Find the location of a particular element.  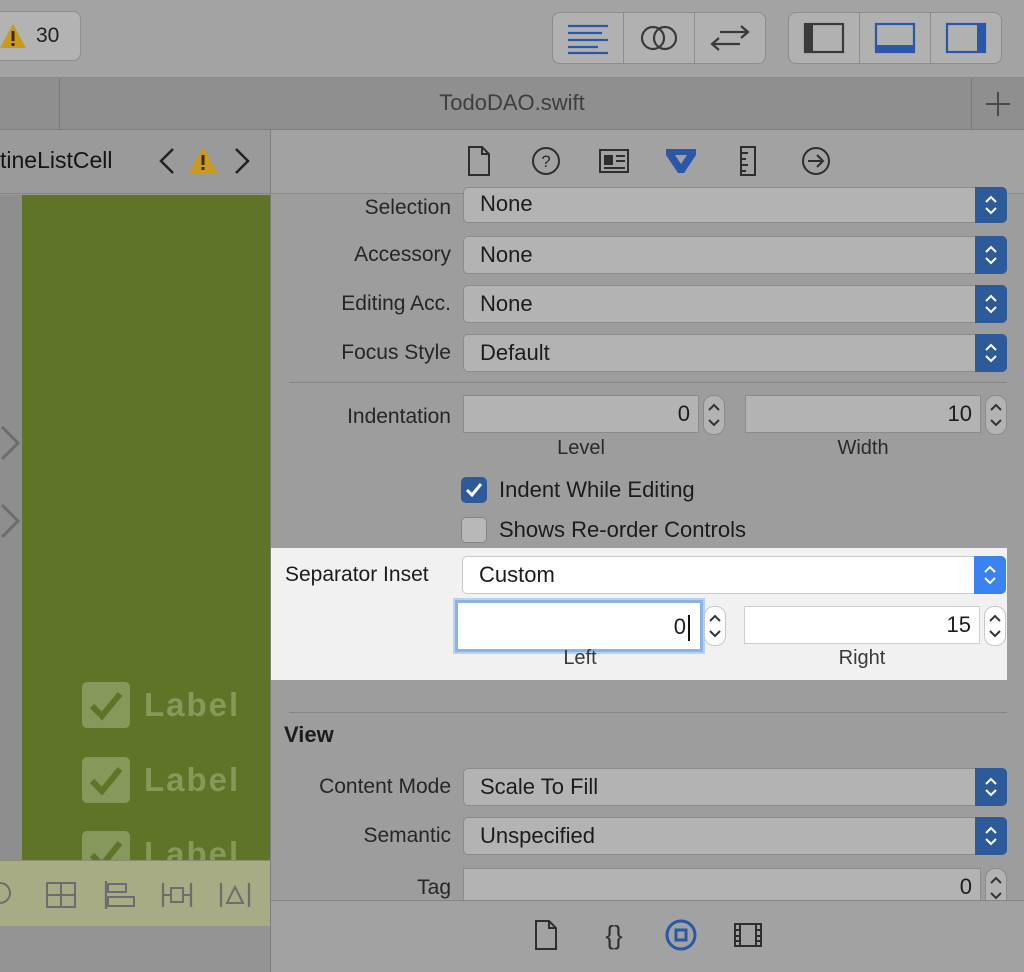

indentation-level-stepper is located at coordinates (714, 415).